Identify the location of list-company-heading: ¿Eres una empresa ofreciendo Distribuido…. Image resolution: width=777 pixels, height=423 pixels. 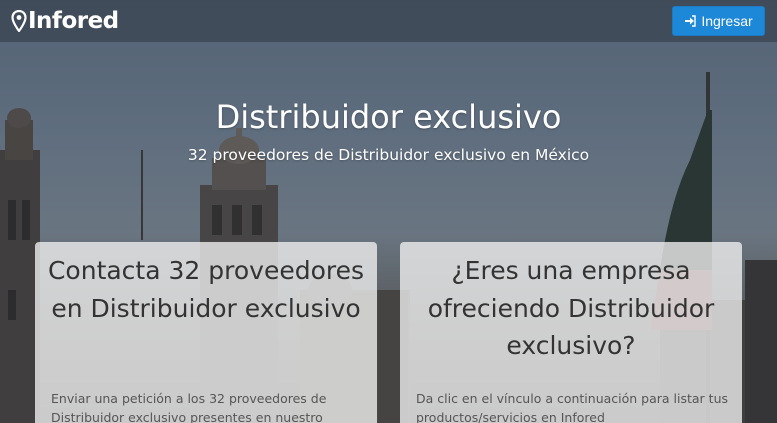
(571, 308).